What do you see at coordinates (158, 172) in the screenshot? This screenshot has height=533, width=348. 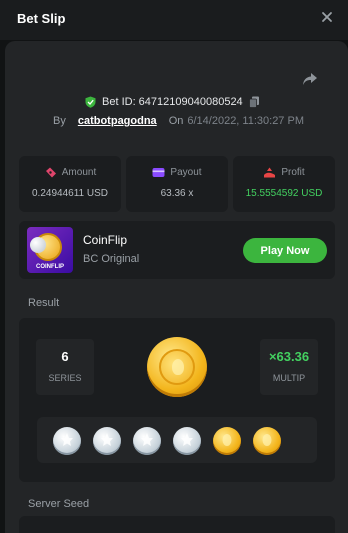 I see `wallet-icon` at bounding box center [158, 172].